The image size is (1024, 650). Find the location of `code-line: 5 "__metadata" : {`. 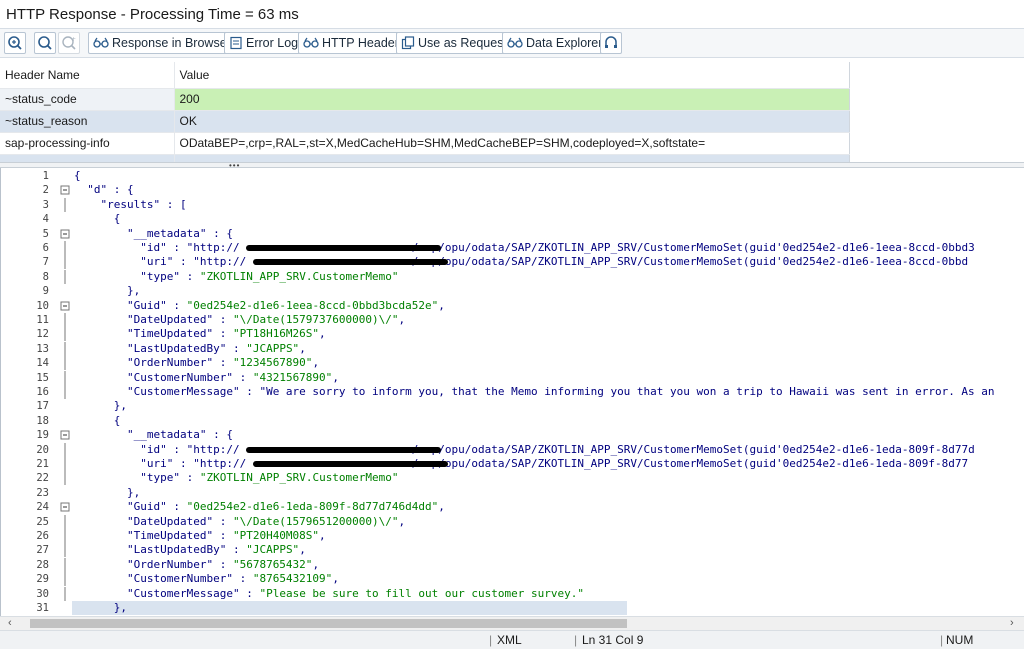

code-line: 5 "__metadata" : { is located at coordinates (512, 234).